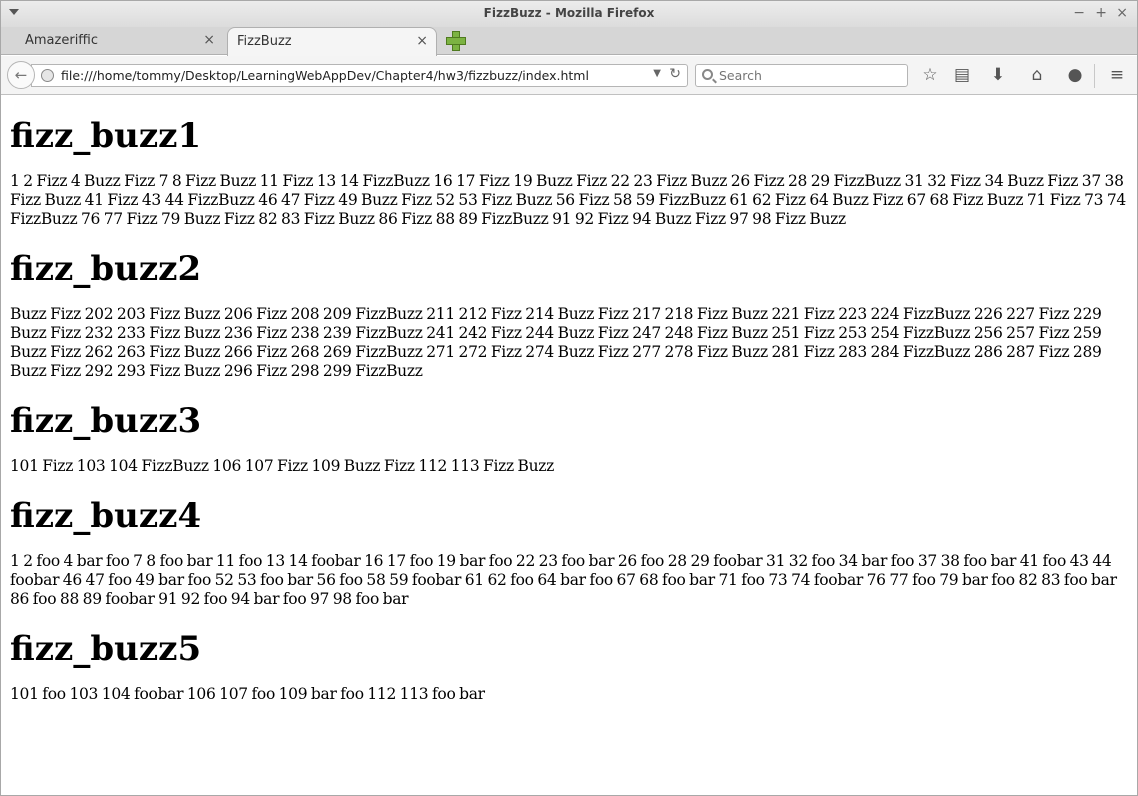 This screenshot has width=1138, height=796. What do you see at coordinates (707, 74) in the screenshot?
I see `search-icon` at bounding box center [707, 74].